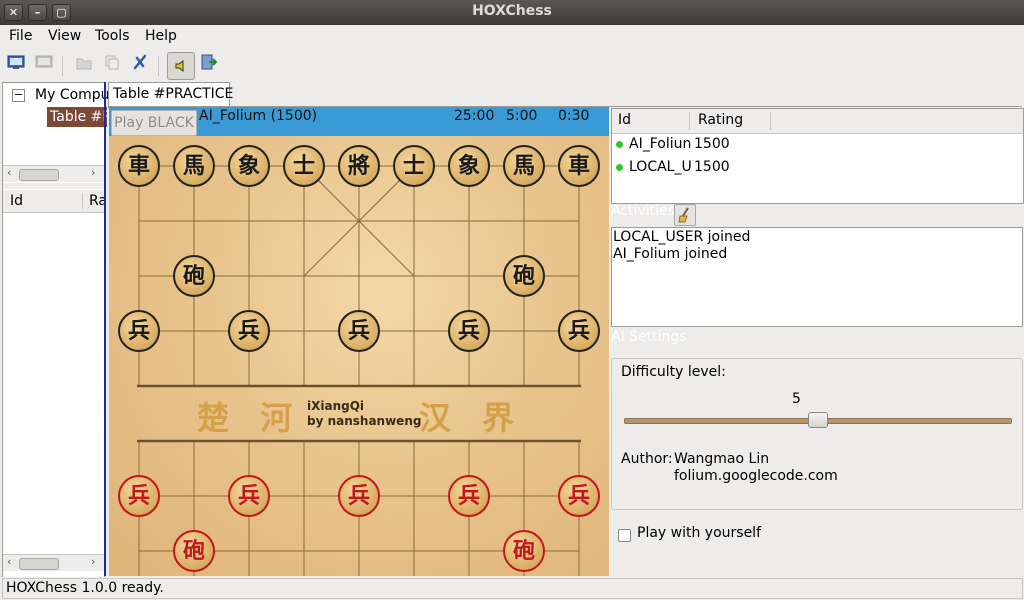 This screenshot has width=1024, height=600. I want to click on red-soldier-3: 兵, so click(359, 496).